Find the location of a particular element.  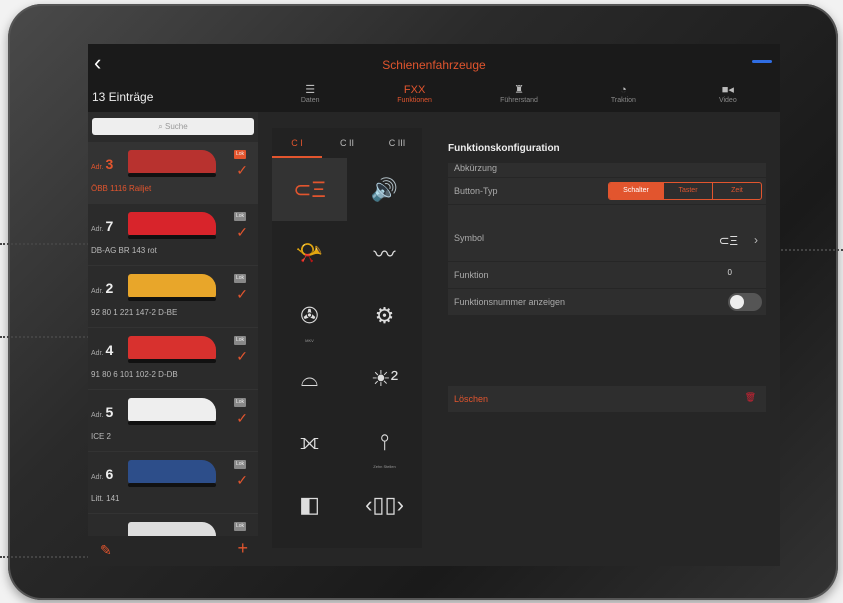

address-label: Adr. 6 is located at coordinates (102, 474).